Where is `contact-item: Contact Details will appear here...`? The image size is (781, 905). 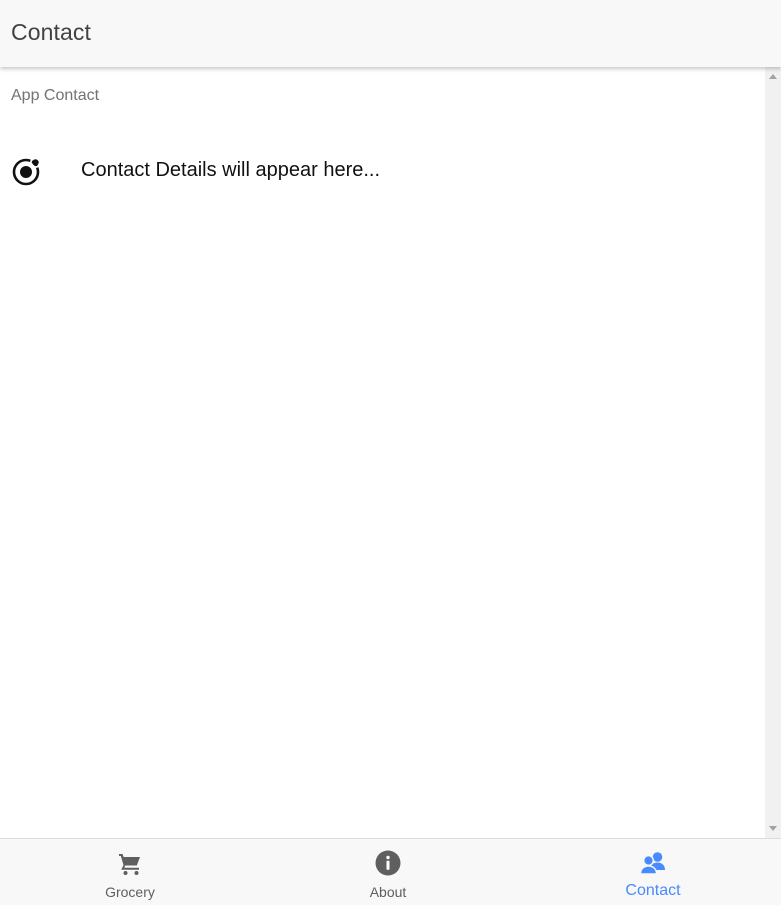
contact-item: Contact Details will appear here... is located at coordinates (382, 171).